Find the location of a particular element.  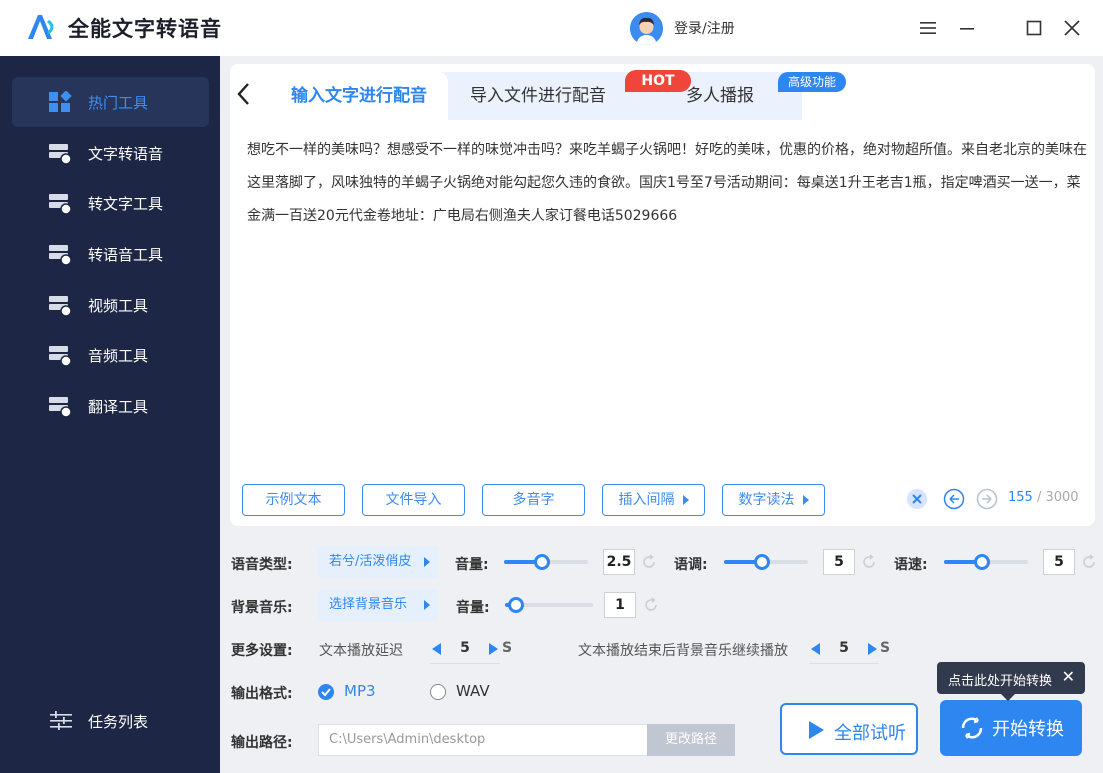

char-max: 3000 is located at coordinates (1062, 497).